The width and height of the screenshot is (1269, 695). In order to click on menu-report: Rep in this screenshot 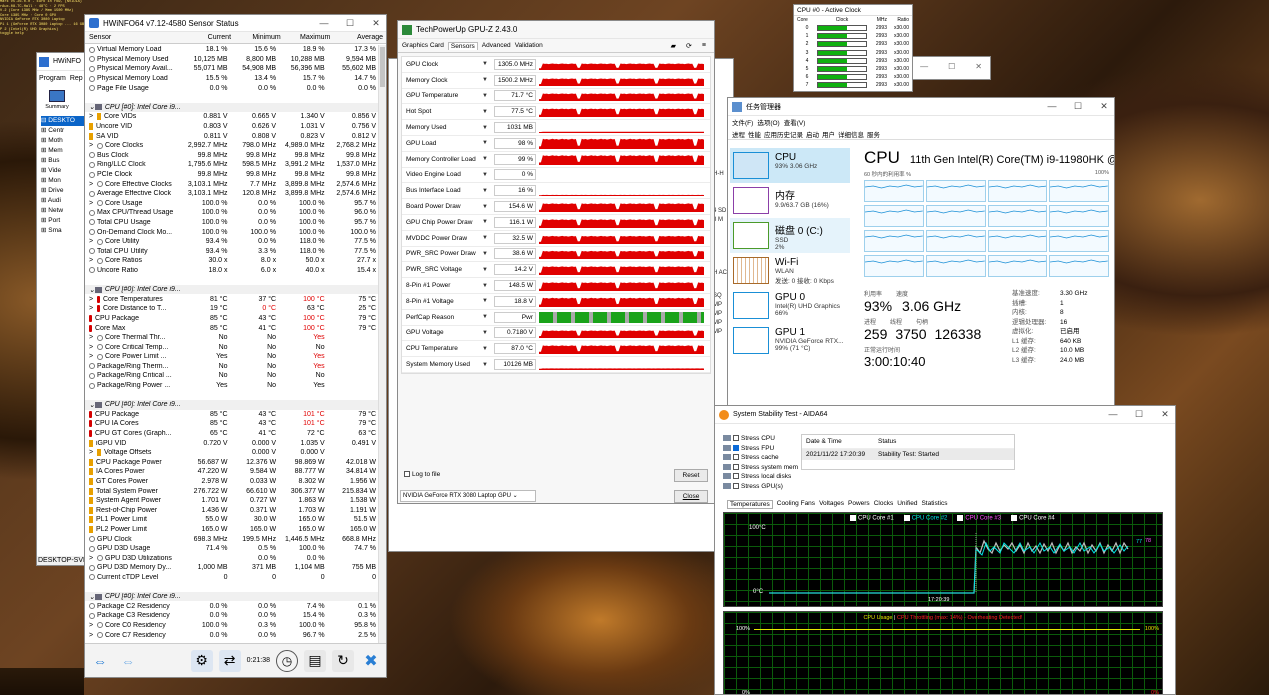, I will do `click(76, 78)`.